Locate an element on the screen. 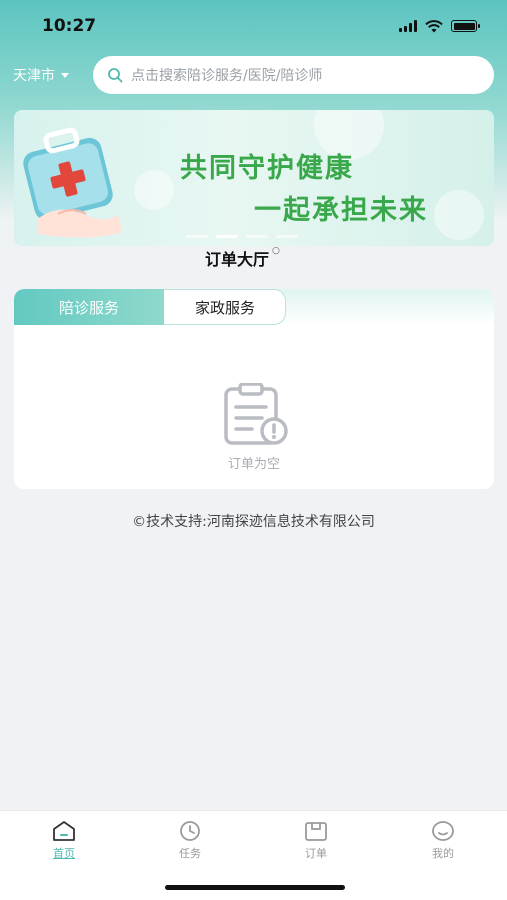  tab-label: 家政服务 is located at coordinates (224, 307).